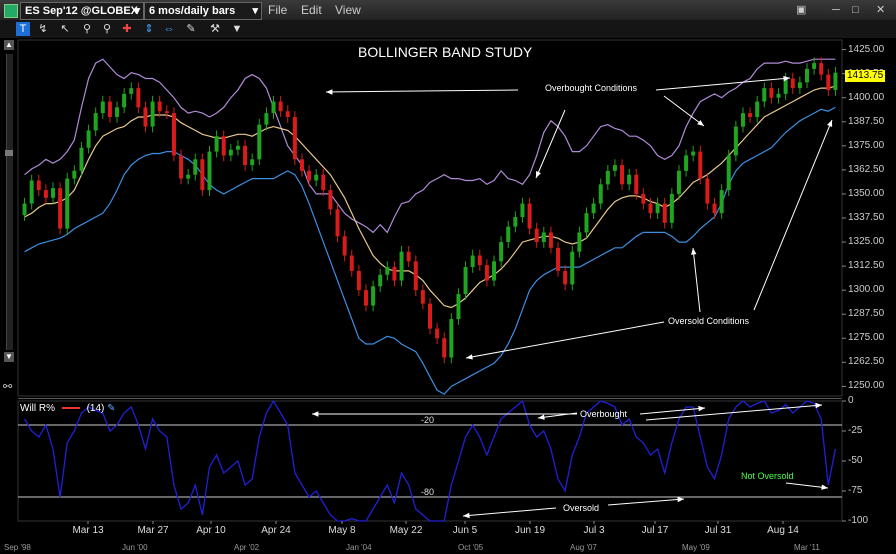 This screenshot has width=896, height=554. I want to click on price-tick-label: 1362.50, so click(866, 169).